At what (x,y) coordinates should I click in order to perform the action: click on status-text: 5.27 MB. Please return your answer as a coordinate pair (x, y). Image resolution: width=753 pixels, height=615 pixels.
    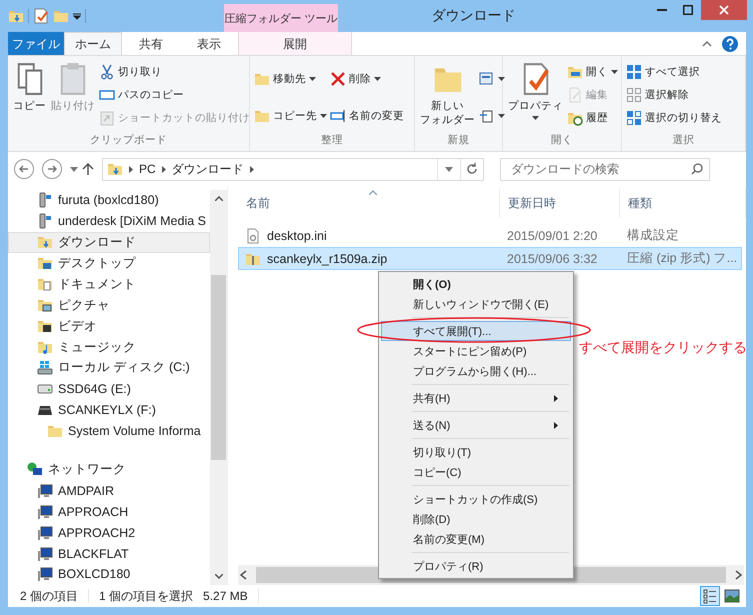
    Looking at the image, I should click on (225, 596).